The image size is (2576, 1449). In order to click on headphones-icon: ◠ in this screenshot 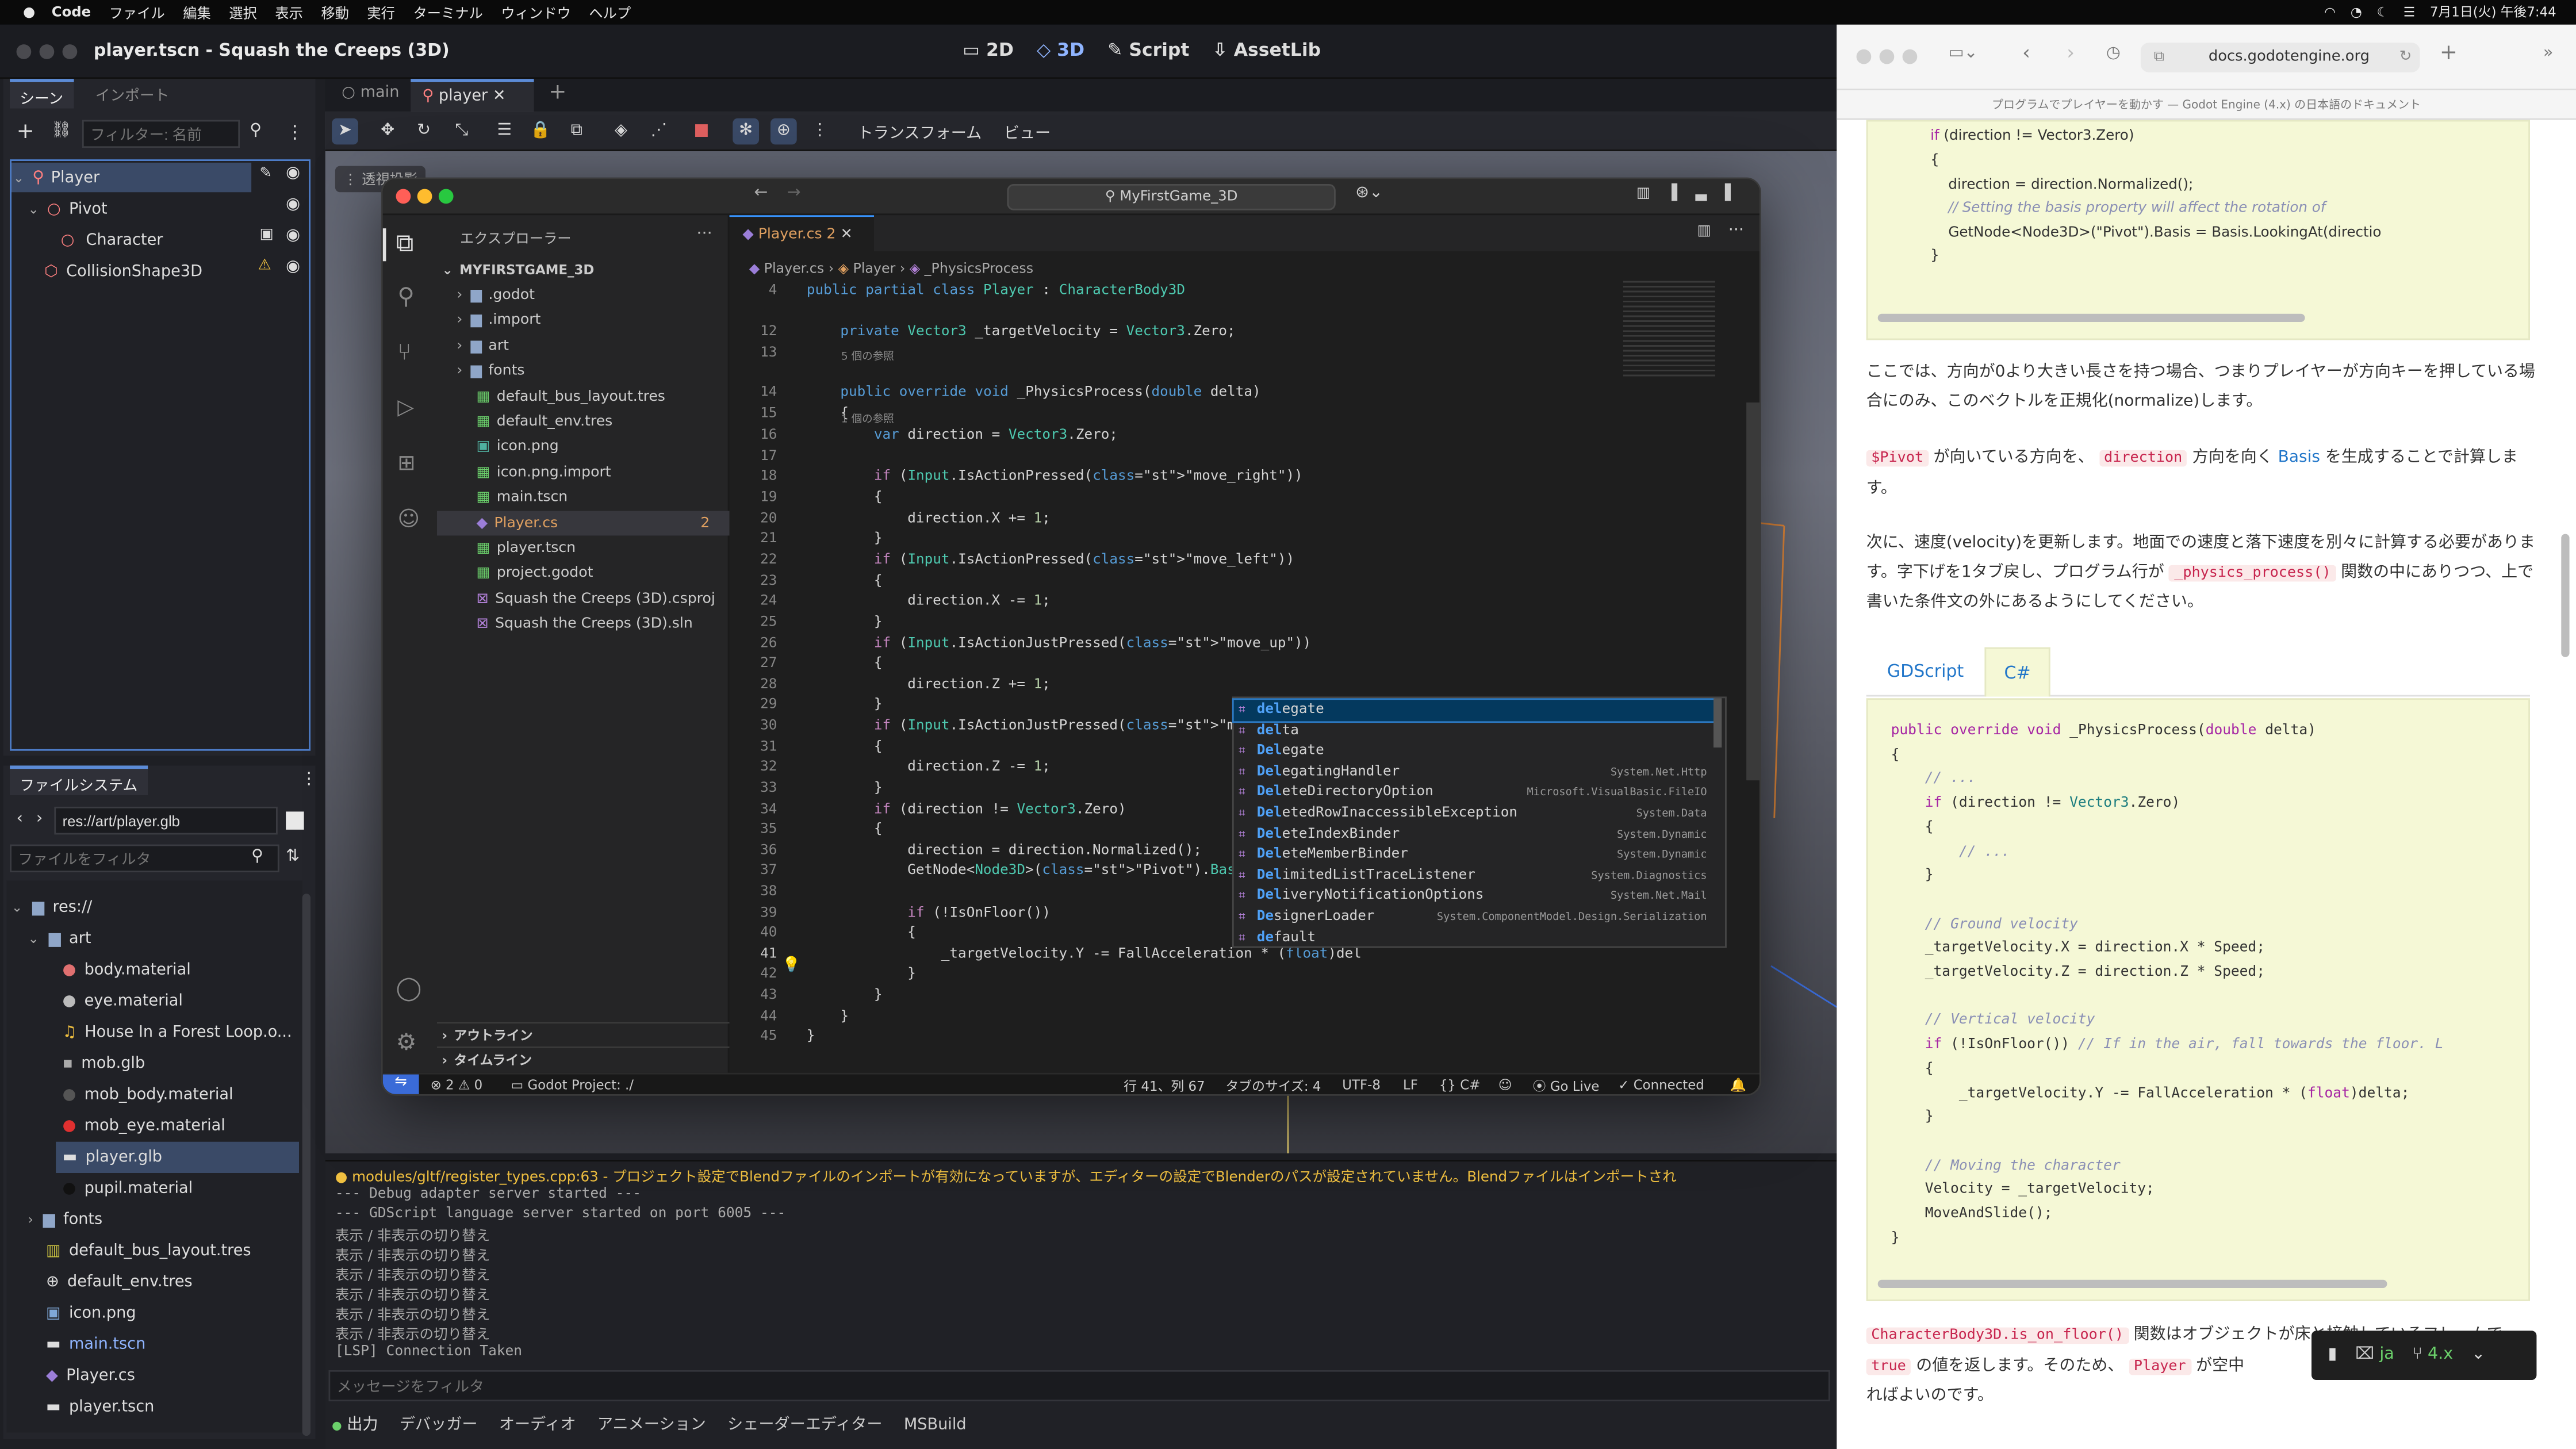, I will do `click(2330, 12)`.